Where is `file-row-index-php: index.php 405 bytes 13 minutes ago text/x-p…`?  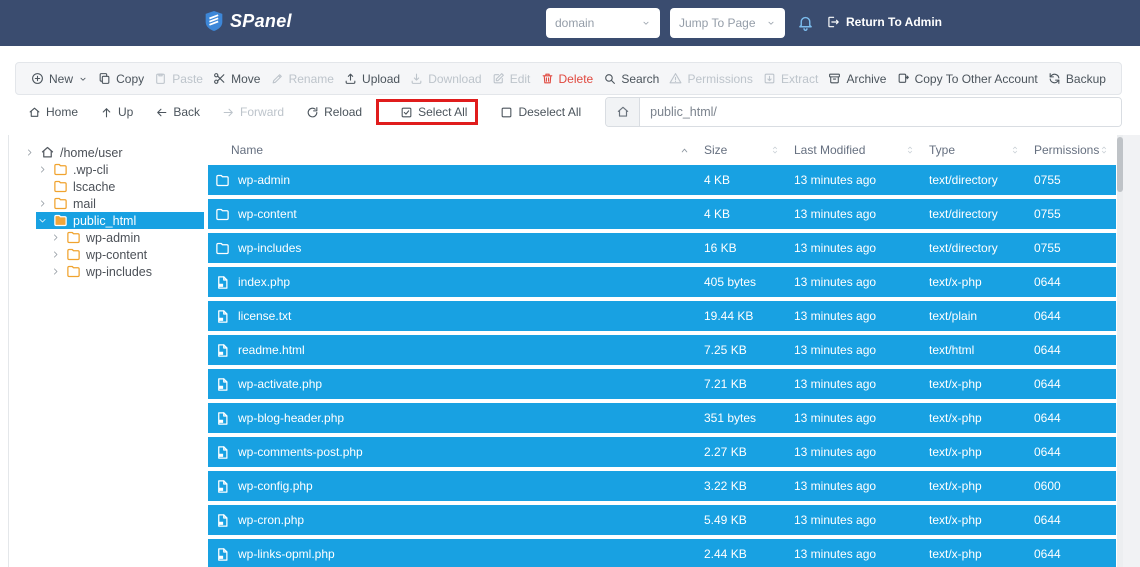 file-row-index-php: index.php 405 bytes 13 minutes ago text/x-p… is located at coordinates (662, 282).